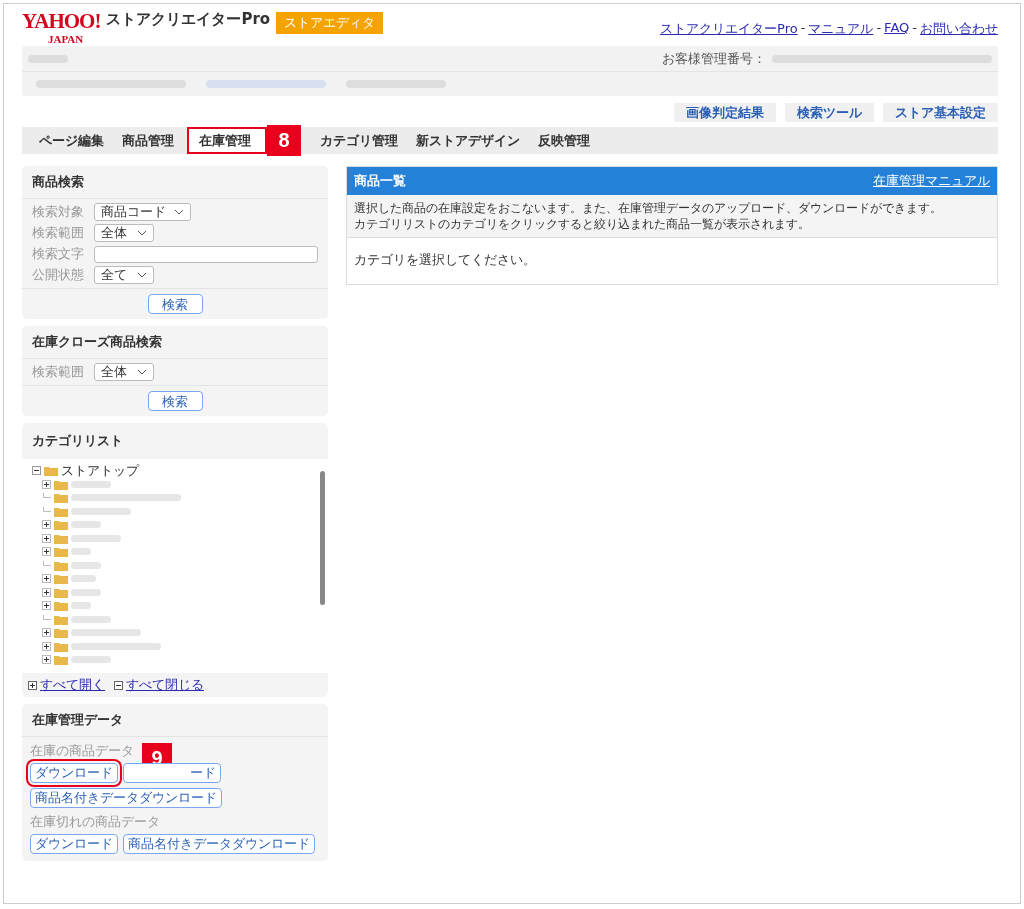  Describe the element at coordinates (897, 29) in the screenshot. I see `header-link: FAQ` at that location.